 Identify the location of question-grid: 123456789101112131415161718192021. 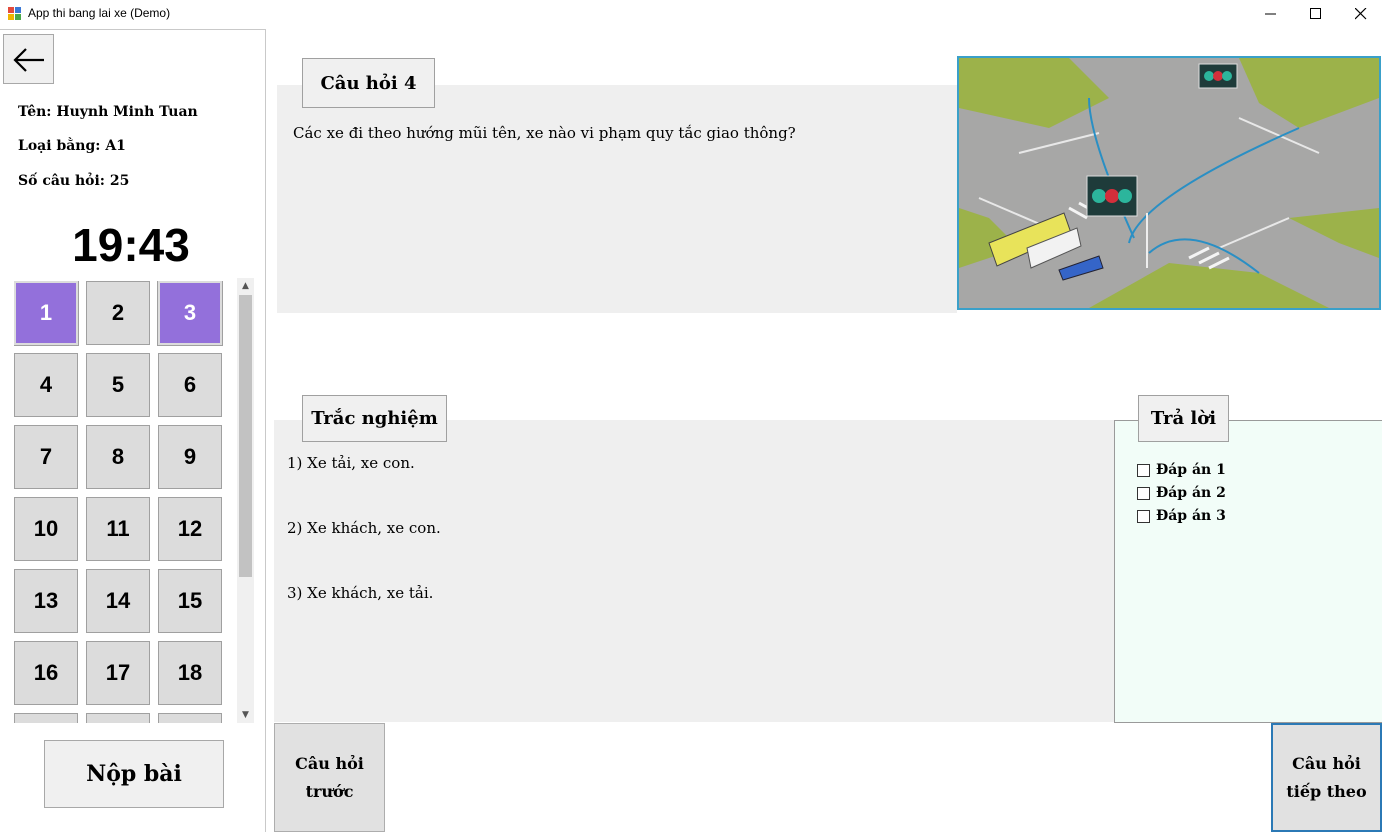
(120, 502).